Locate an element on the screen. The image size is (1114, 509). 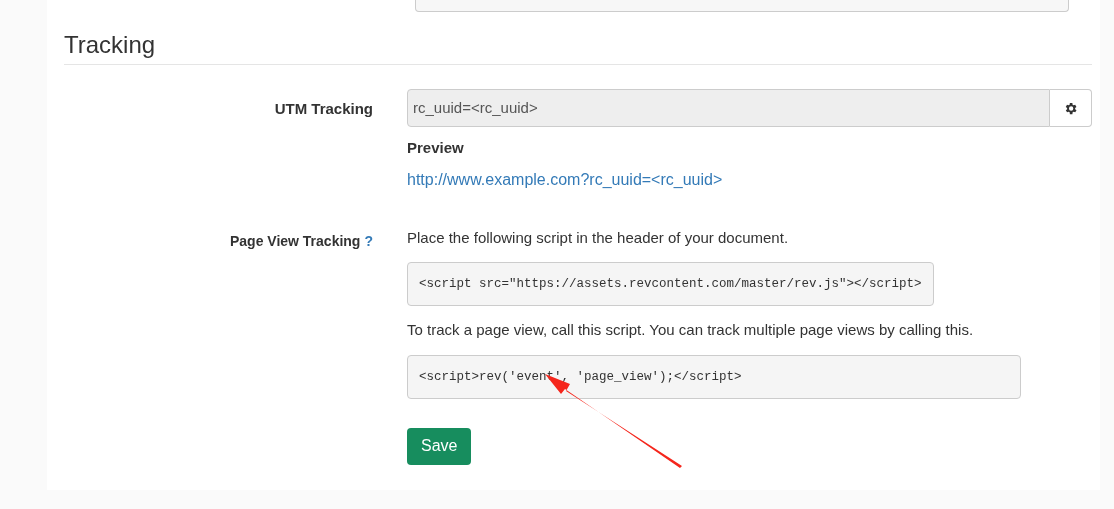
settings-button is located at coordinates (1071, 108).